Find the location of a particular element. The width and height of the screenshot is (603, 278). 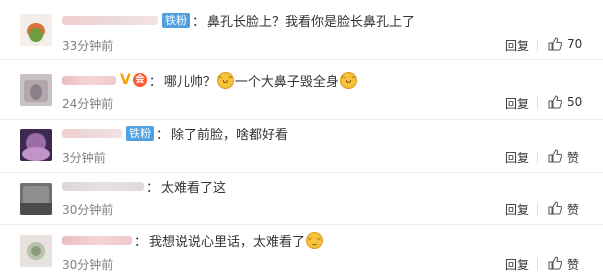

comment-text: 鼻孔长脸上？我看你是脸长鼻孔上了 is located at coordinates (311, 22).